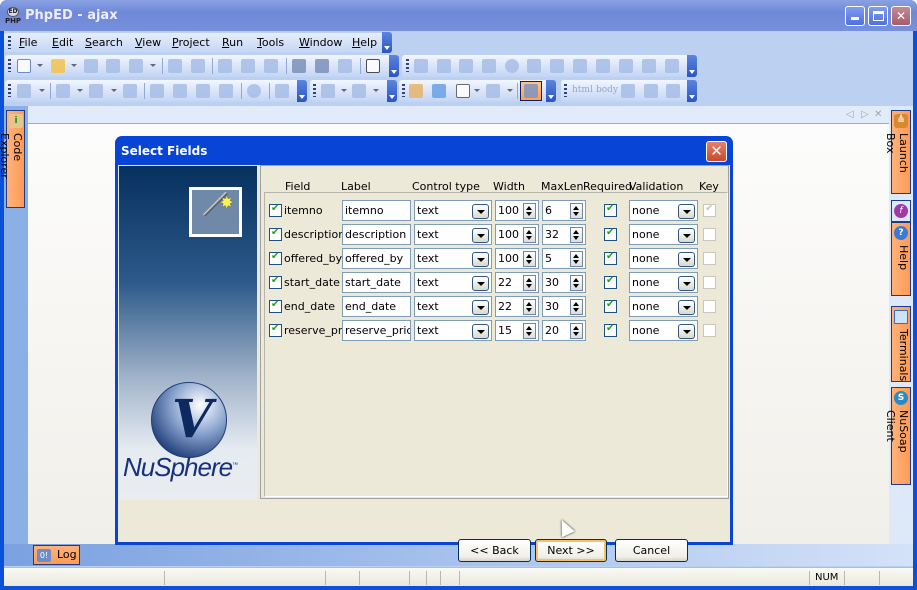 This screenshot has height=590, width=917. I want to click on side-tab-nusoap-client: S NuSoap Client, so click(897, 436).